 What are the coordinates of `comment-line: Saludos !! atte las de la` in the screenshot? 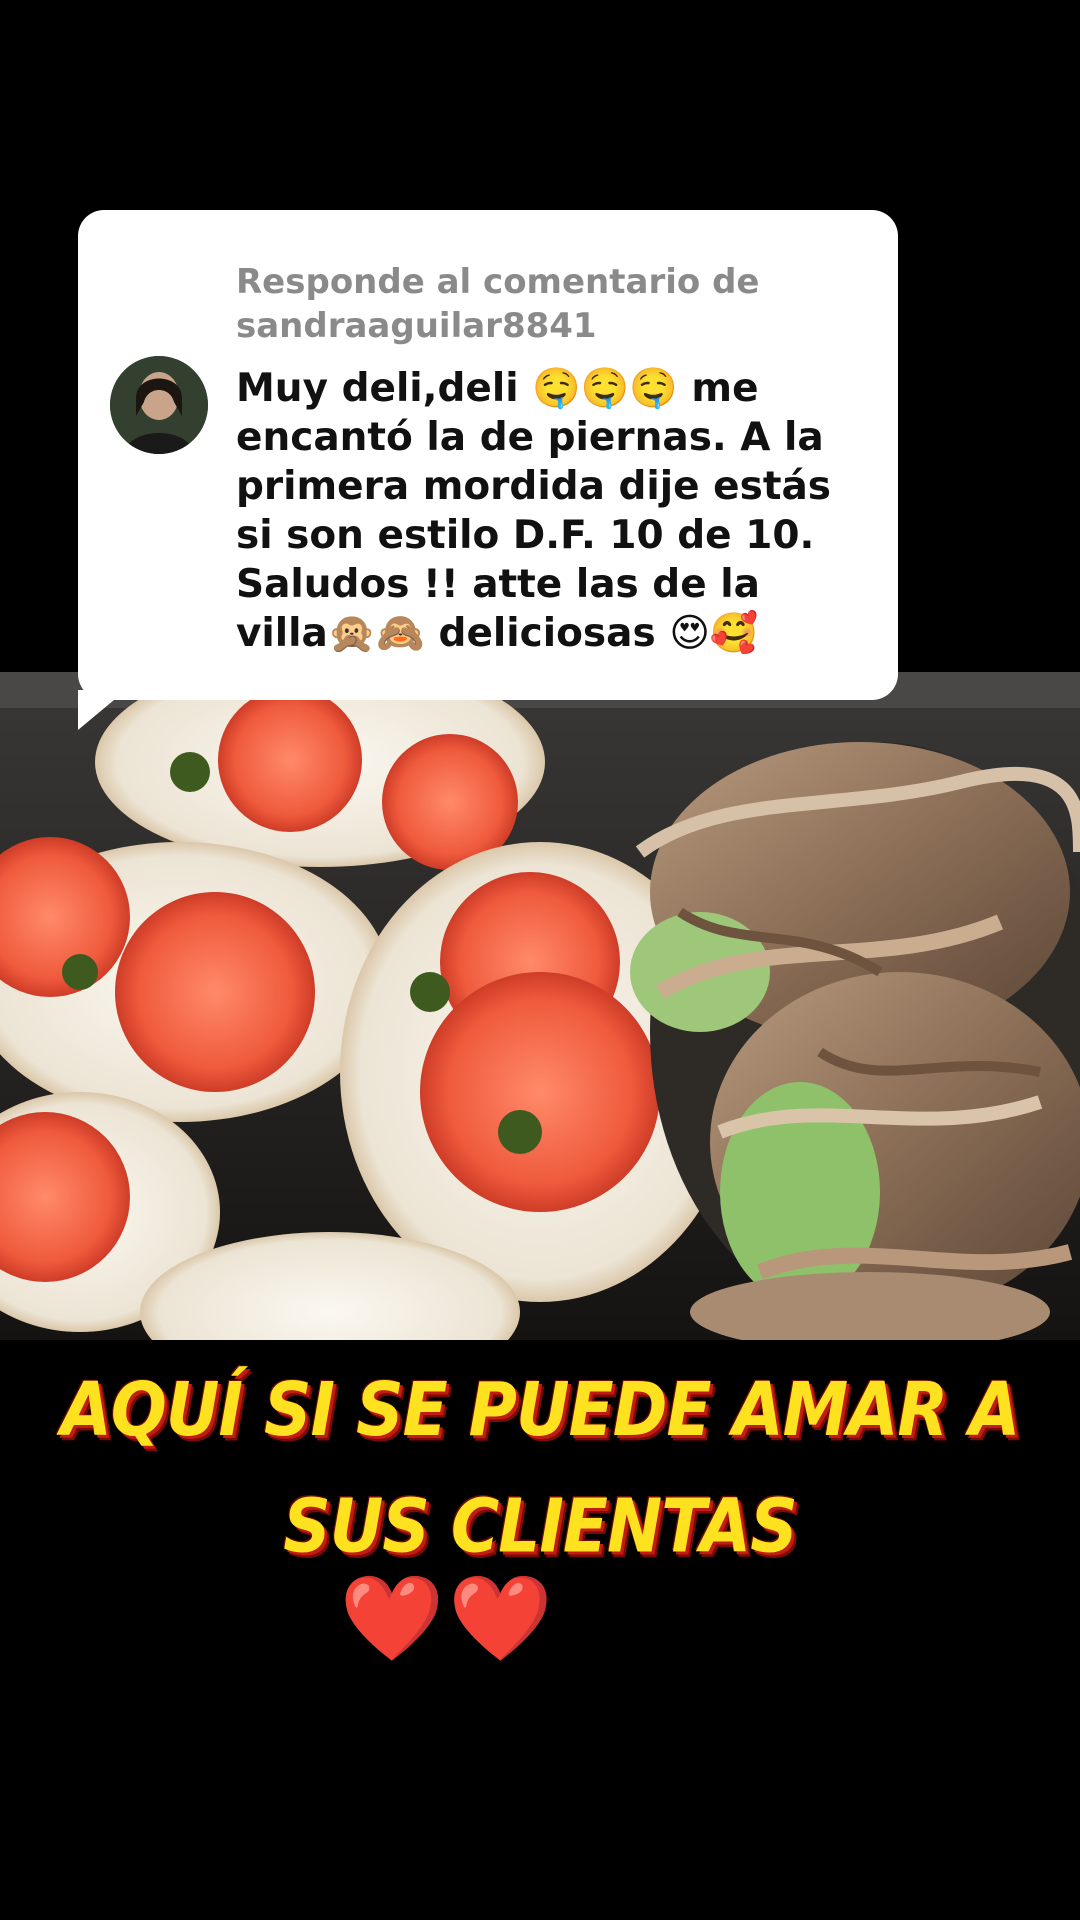 It's located at (498, 584).